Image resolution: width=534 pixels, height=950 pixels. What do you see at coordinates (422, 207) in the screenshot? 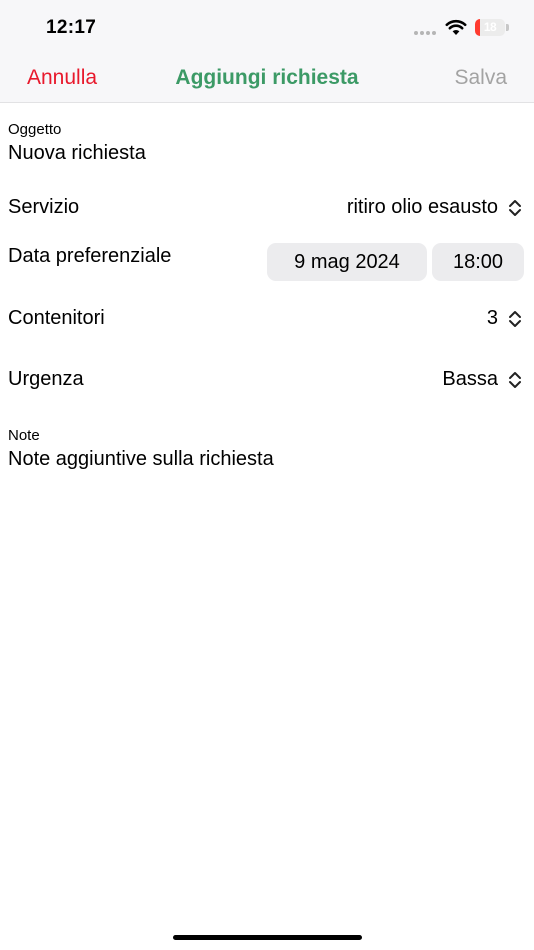
I see `service-value: ritiro olio esausto` at bounding box center [422, 207].